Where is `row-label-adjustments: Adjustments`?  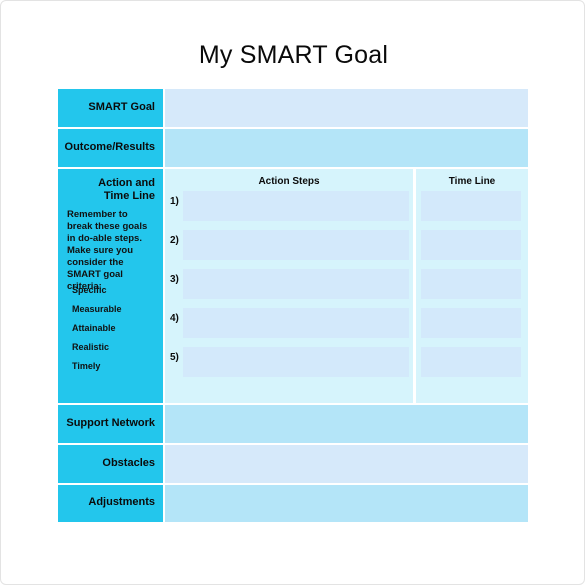 row-label-adjustments: Adjustments is located at coordinates (110, 503).